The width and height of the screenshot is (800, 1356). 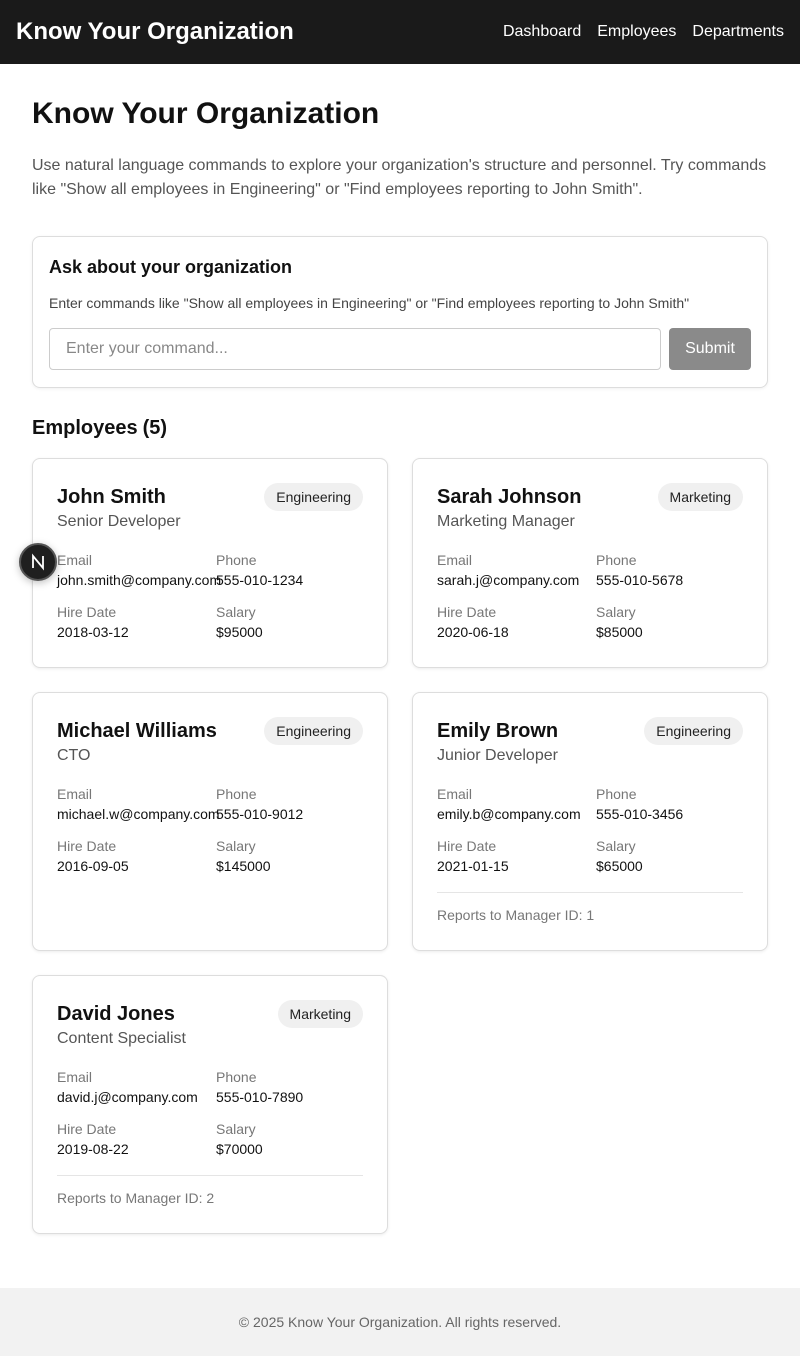 I want to click on nav-departments-link: Departments, so click(x=738, y=32).